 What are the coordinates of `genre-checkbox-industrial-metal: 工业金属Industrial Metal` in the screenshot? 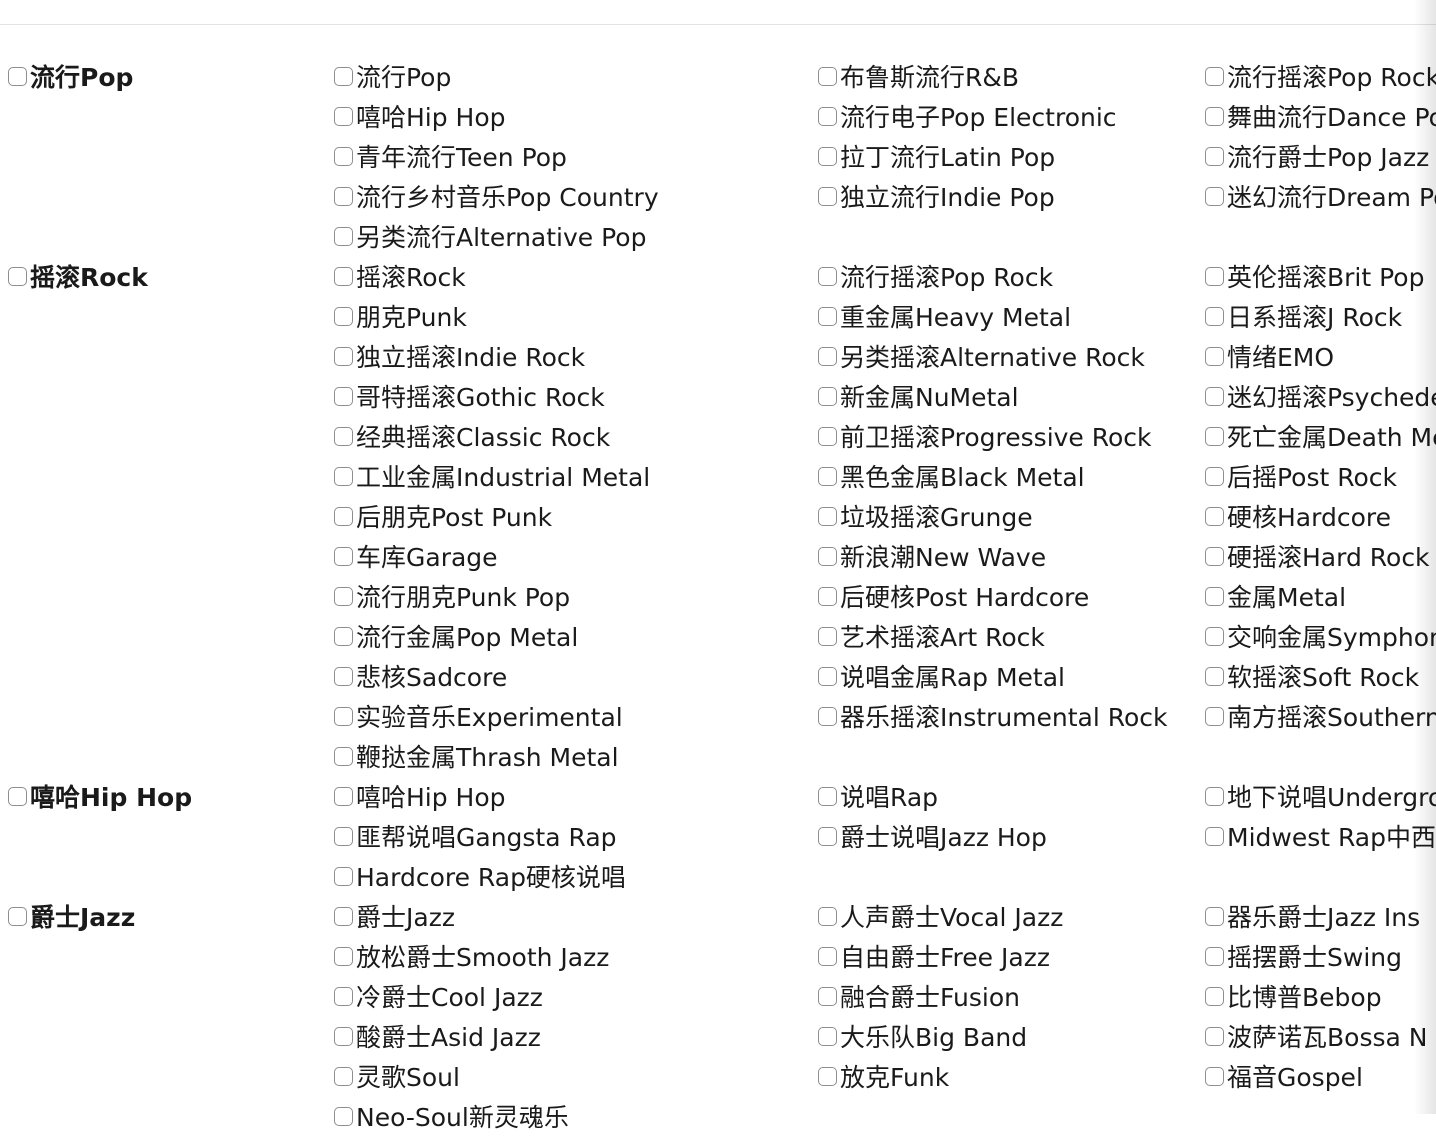 It's located at (576, 476).